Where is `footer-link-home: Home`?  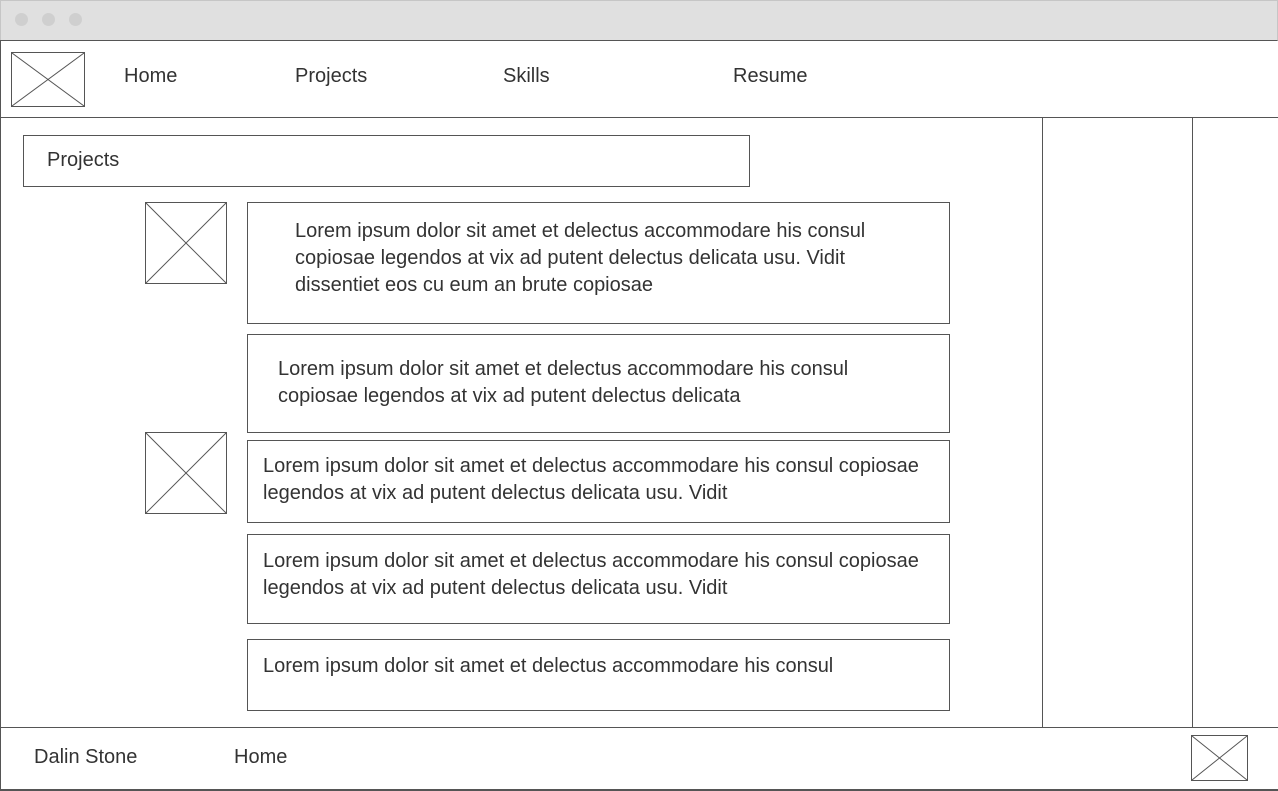 footer-link-home: Home is located at coordinates (260, 757).